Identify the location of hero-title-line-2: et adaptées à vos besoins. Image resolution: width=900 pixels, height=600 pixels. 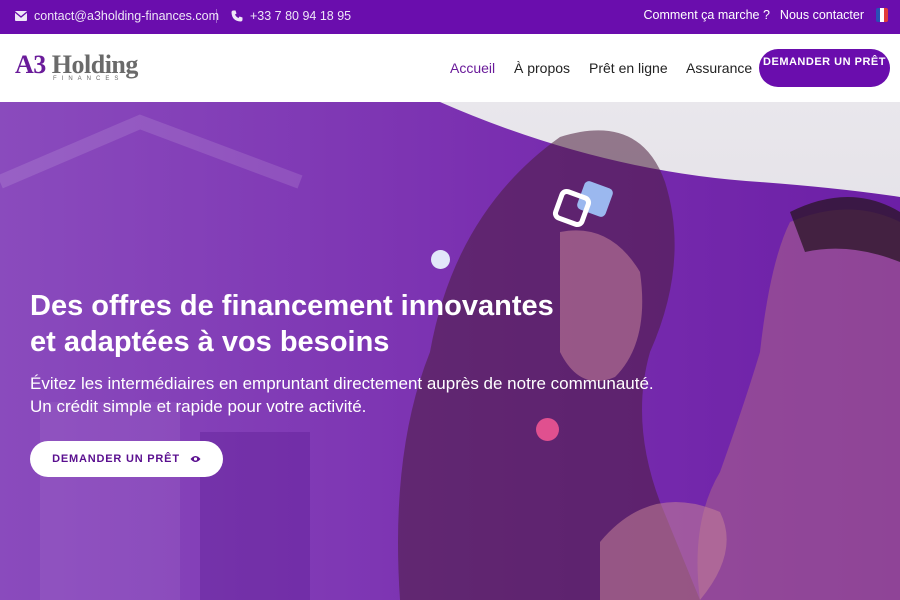
(210, 342).